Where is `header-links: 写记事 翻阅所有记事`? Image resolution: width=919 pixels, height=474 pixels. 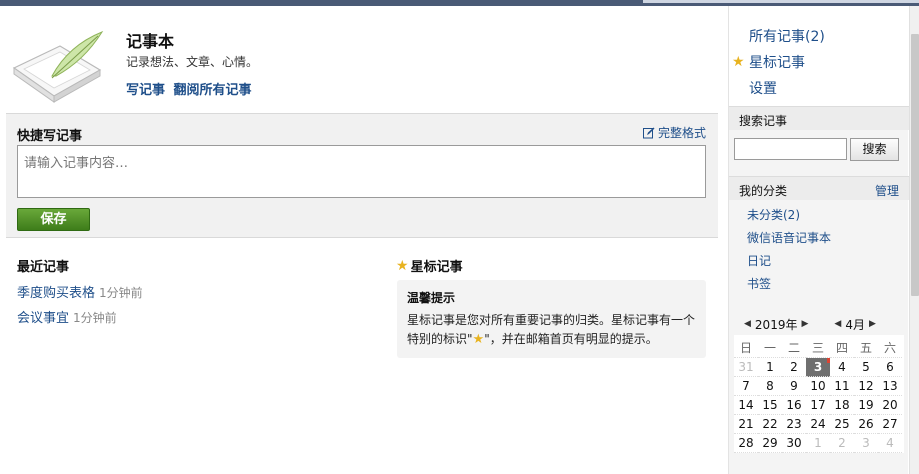
header-links: 写记事 翻阅所有记事 is located at coordinates (191, 88).